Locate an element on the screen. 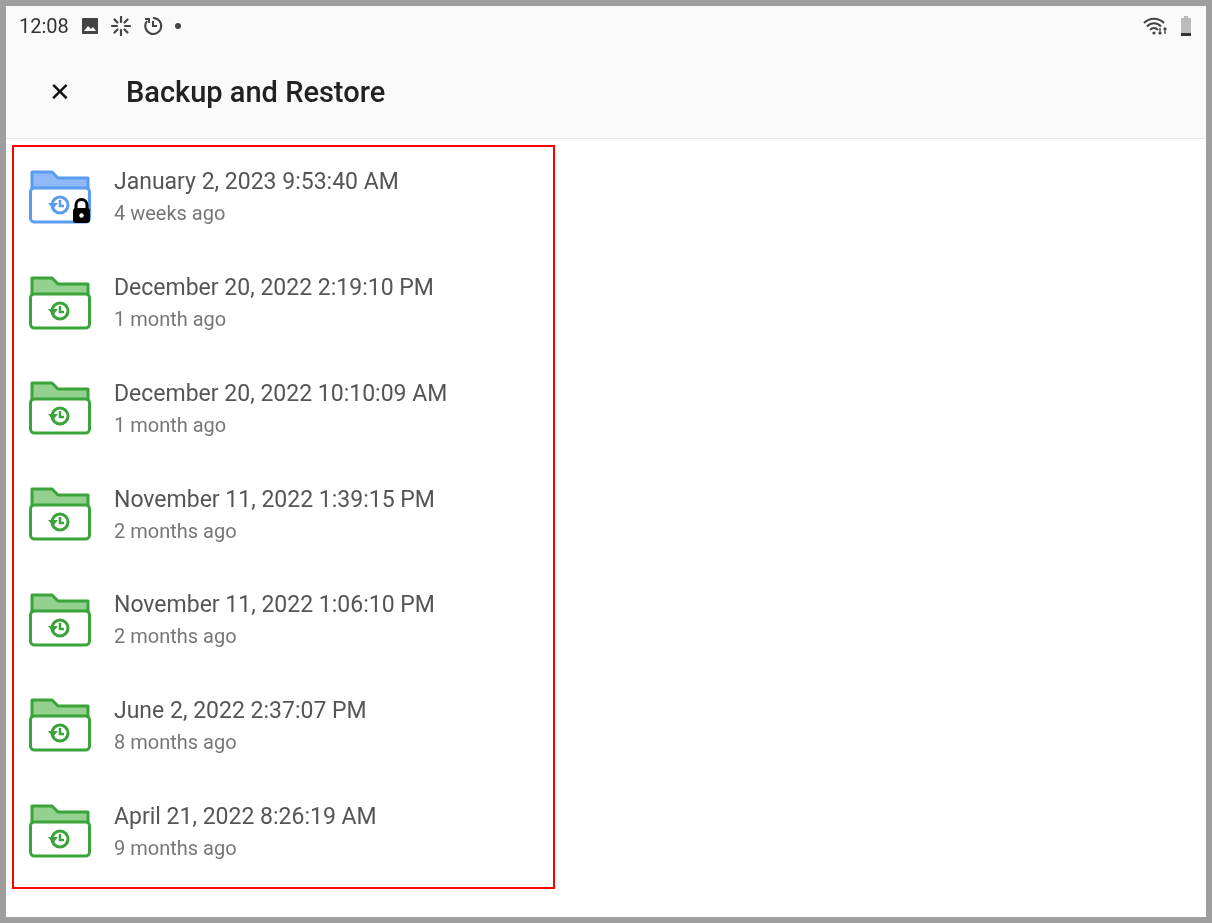  close-button: ✕ is located at coordinates (60, 92).